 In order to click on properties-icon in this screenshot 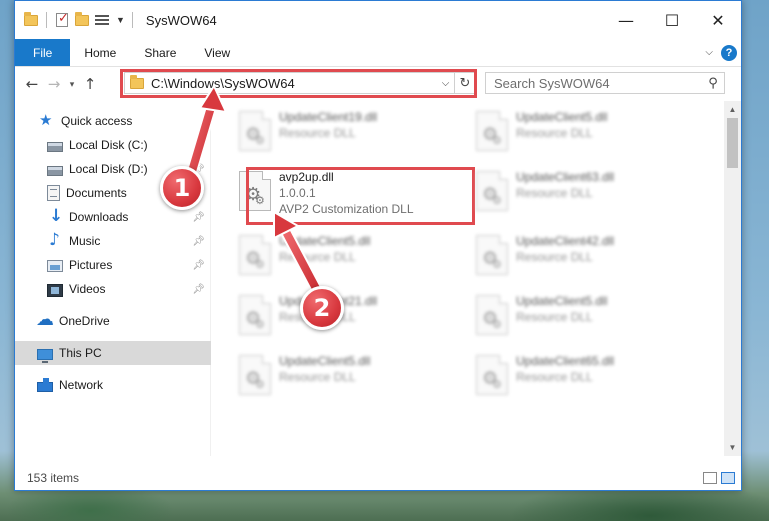, I will do `click(102, 20)`.